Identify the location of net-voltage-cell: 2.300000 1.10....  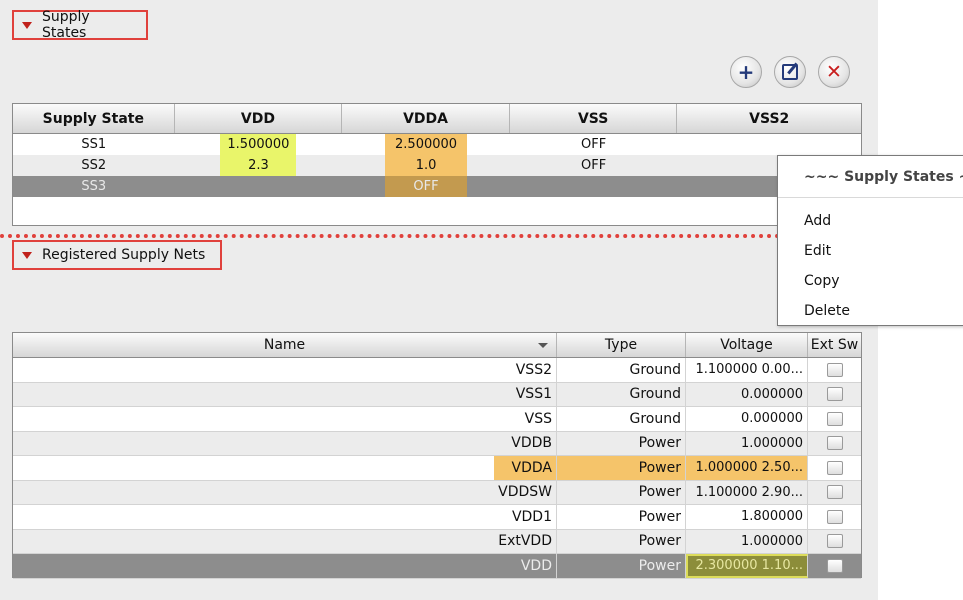
(747, 566).